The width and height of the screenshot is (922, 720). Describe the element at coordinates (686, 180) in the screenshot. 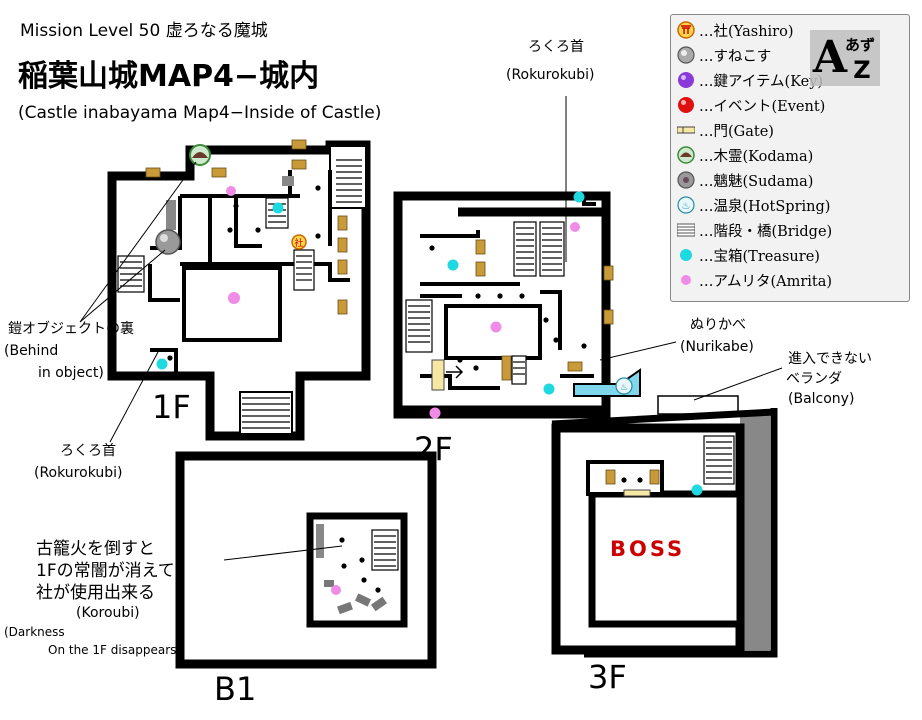

I see `sudama-icon` at that location.